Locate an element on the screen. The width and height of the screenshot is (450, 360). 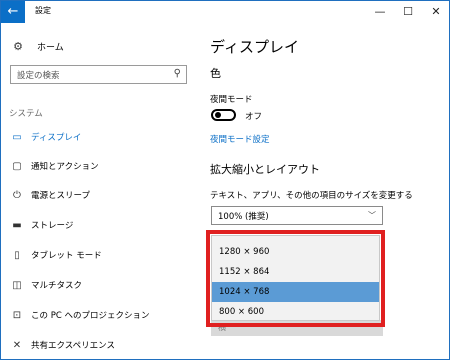
scale-value: 100% (推奨) is located at coordinates (243, 217).